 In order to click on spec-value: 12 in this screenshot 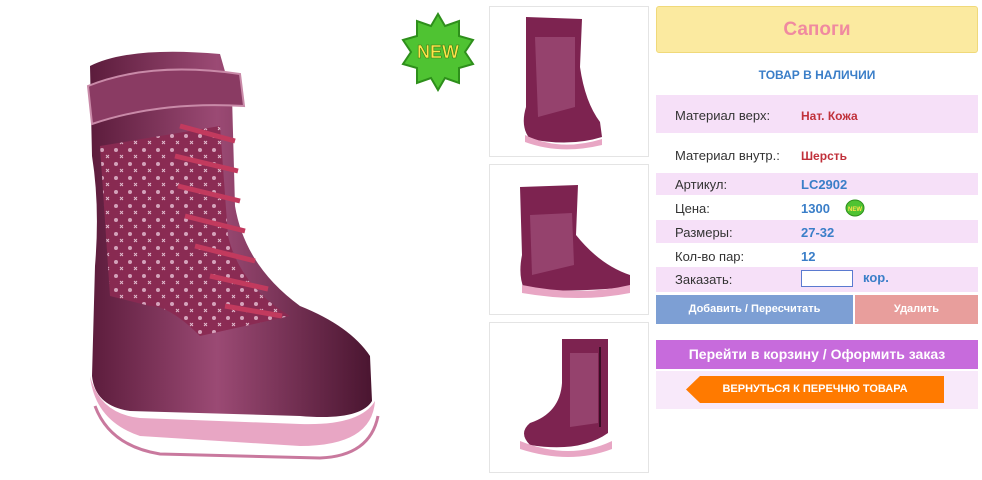, I will do `click(808, 256)`.